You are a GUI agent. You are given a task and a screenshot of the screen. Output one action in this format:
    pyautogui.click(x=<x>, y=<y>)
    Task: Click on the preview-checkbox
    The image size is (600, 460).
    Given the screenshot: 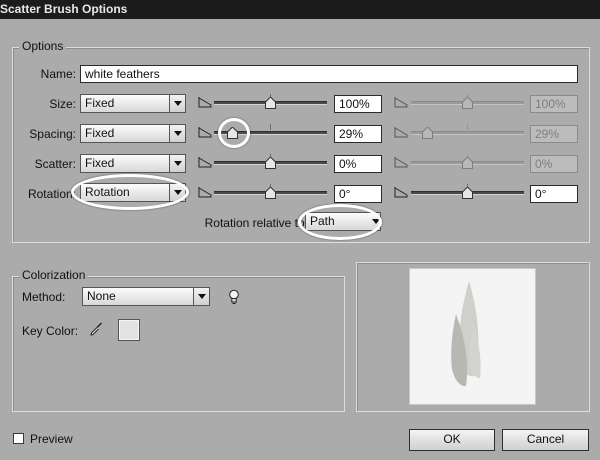 What is the action you would take?
    pyautogui.click(x=18, y=438)
    